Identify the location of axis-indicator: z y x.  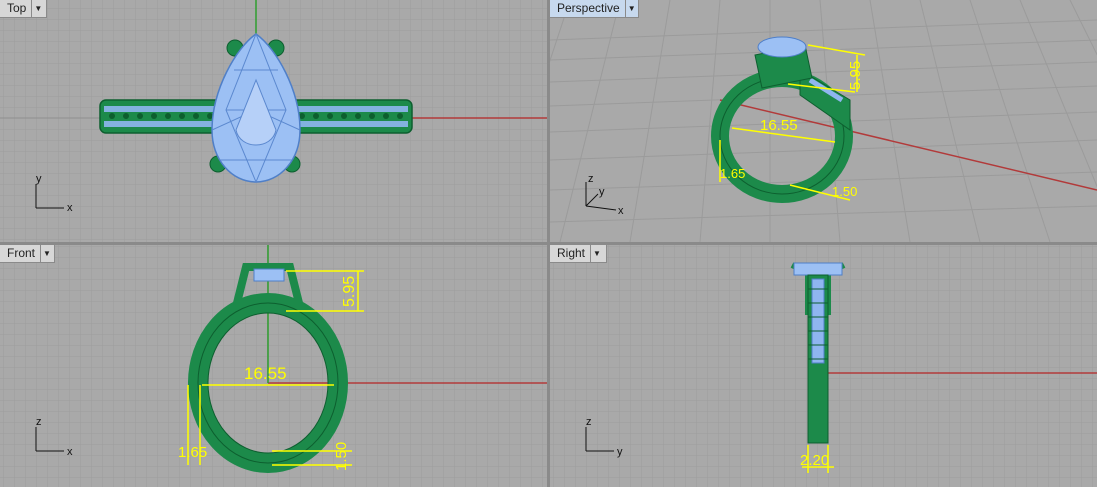
(604, 195).